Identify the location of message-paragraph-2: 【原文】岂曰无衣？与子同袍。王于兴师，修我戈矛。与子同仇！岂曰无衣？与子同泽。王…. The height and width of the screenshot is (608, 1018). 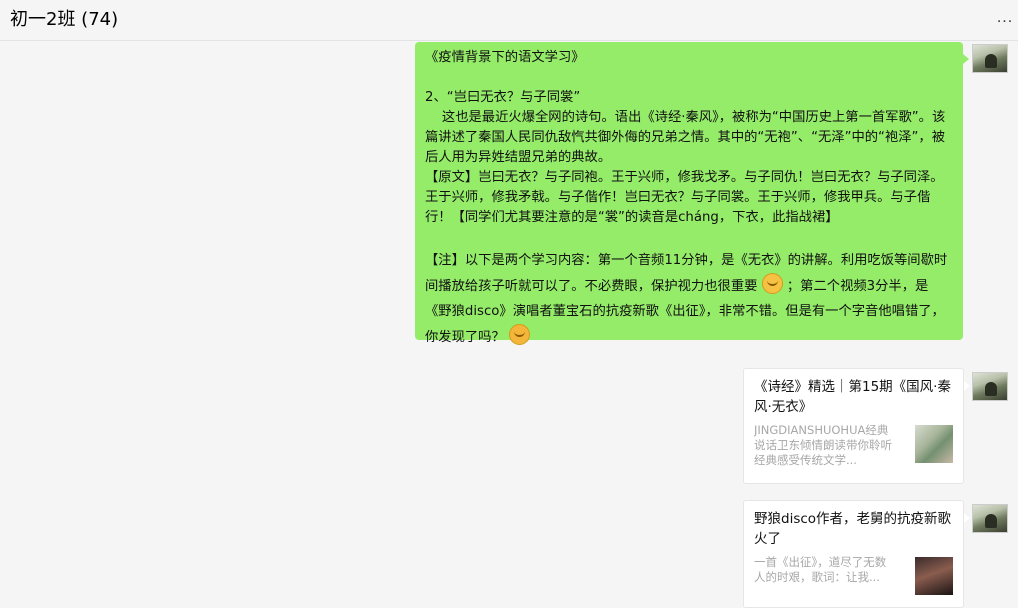
(684, 197).